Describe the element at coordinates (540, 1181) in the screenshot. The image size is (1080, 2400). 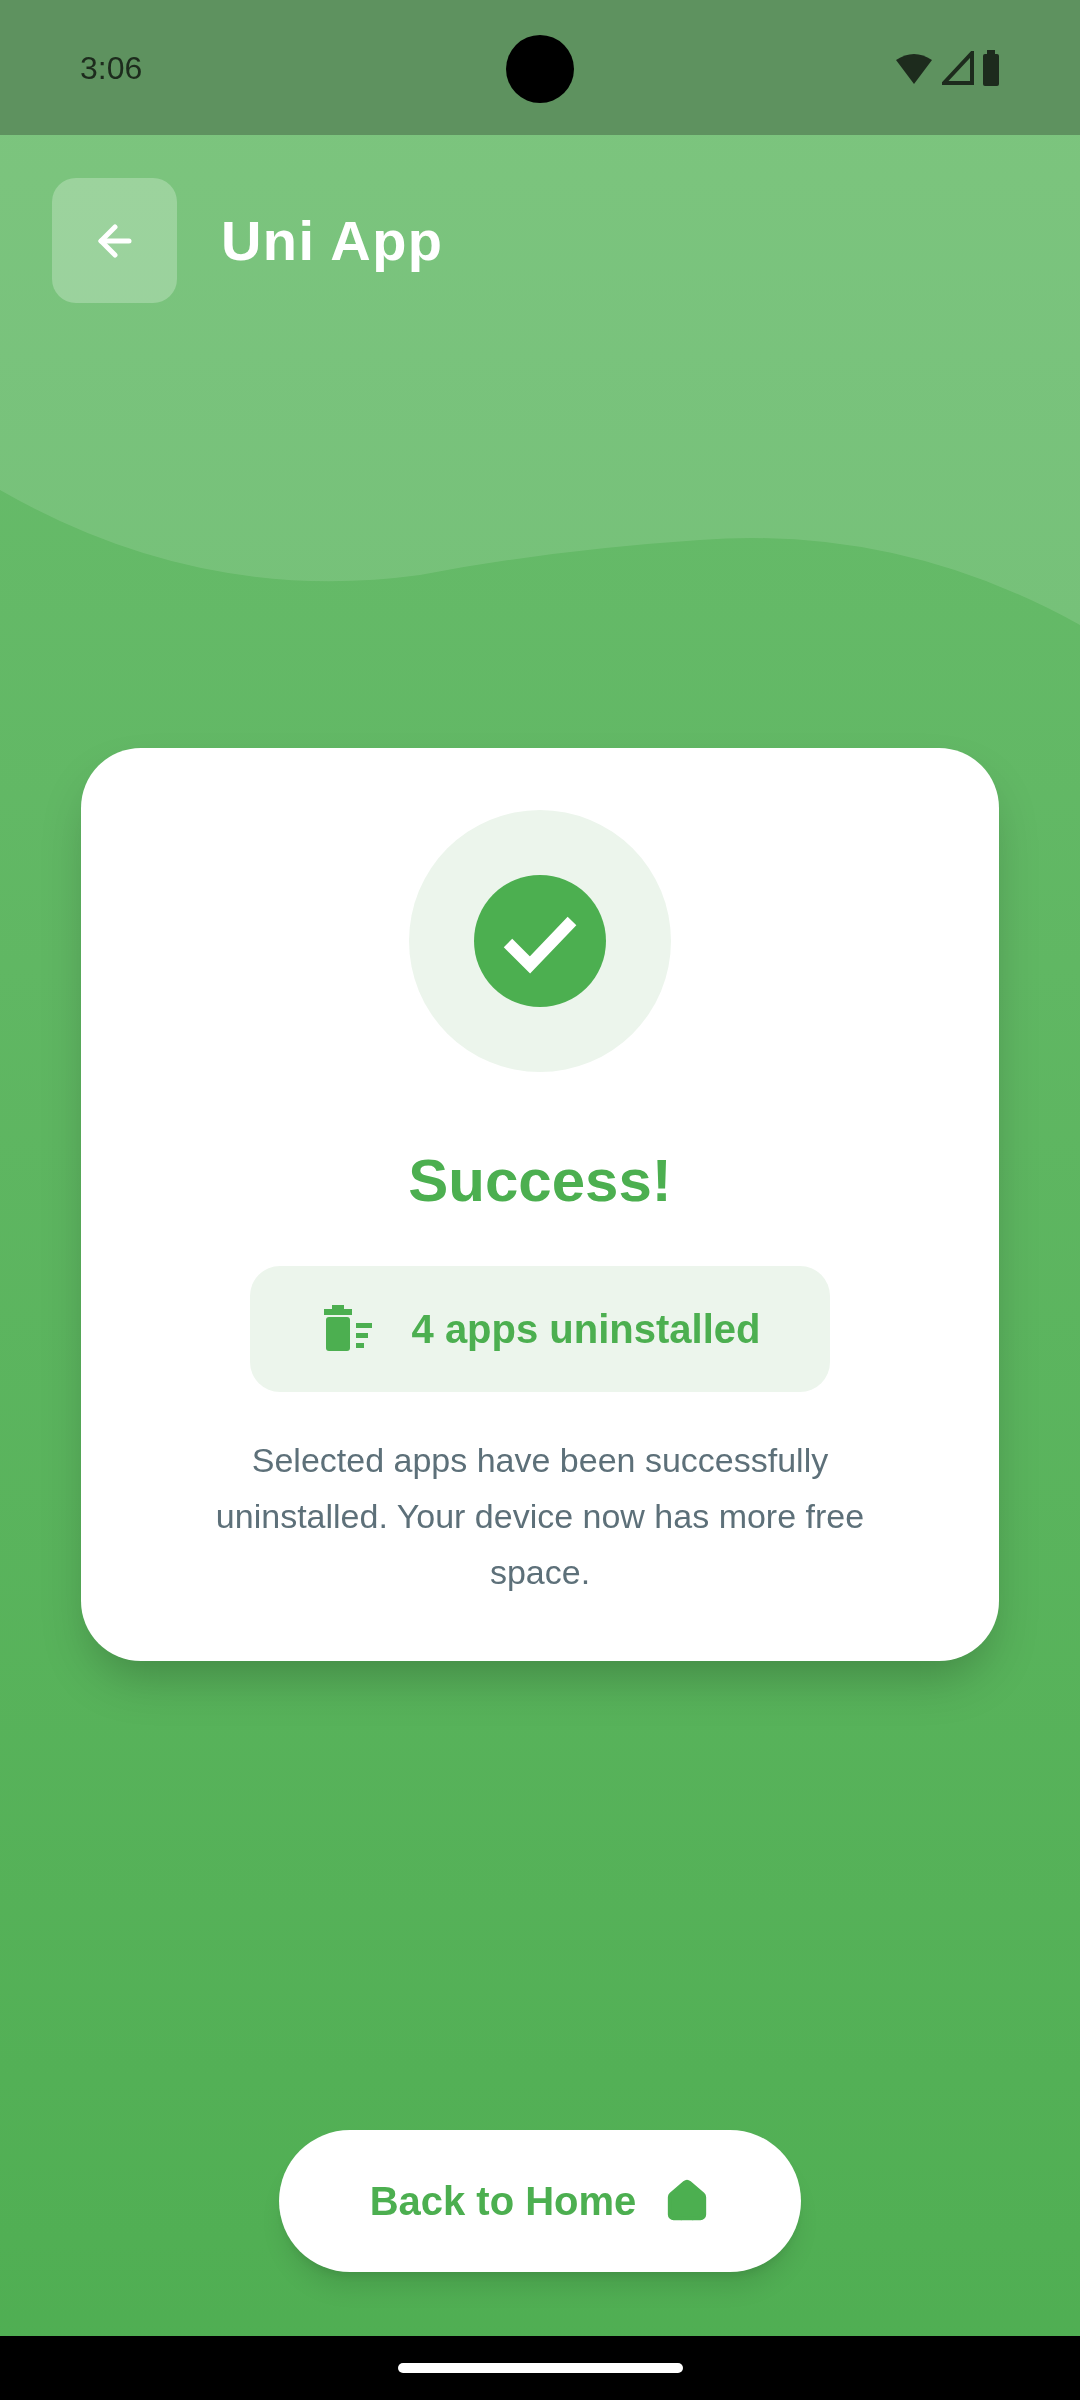
I see `success-title: Success!` at that location.